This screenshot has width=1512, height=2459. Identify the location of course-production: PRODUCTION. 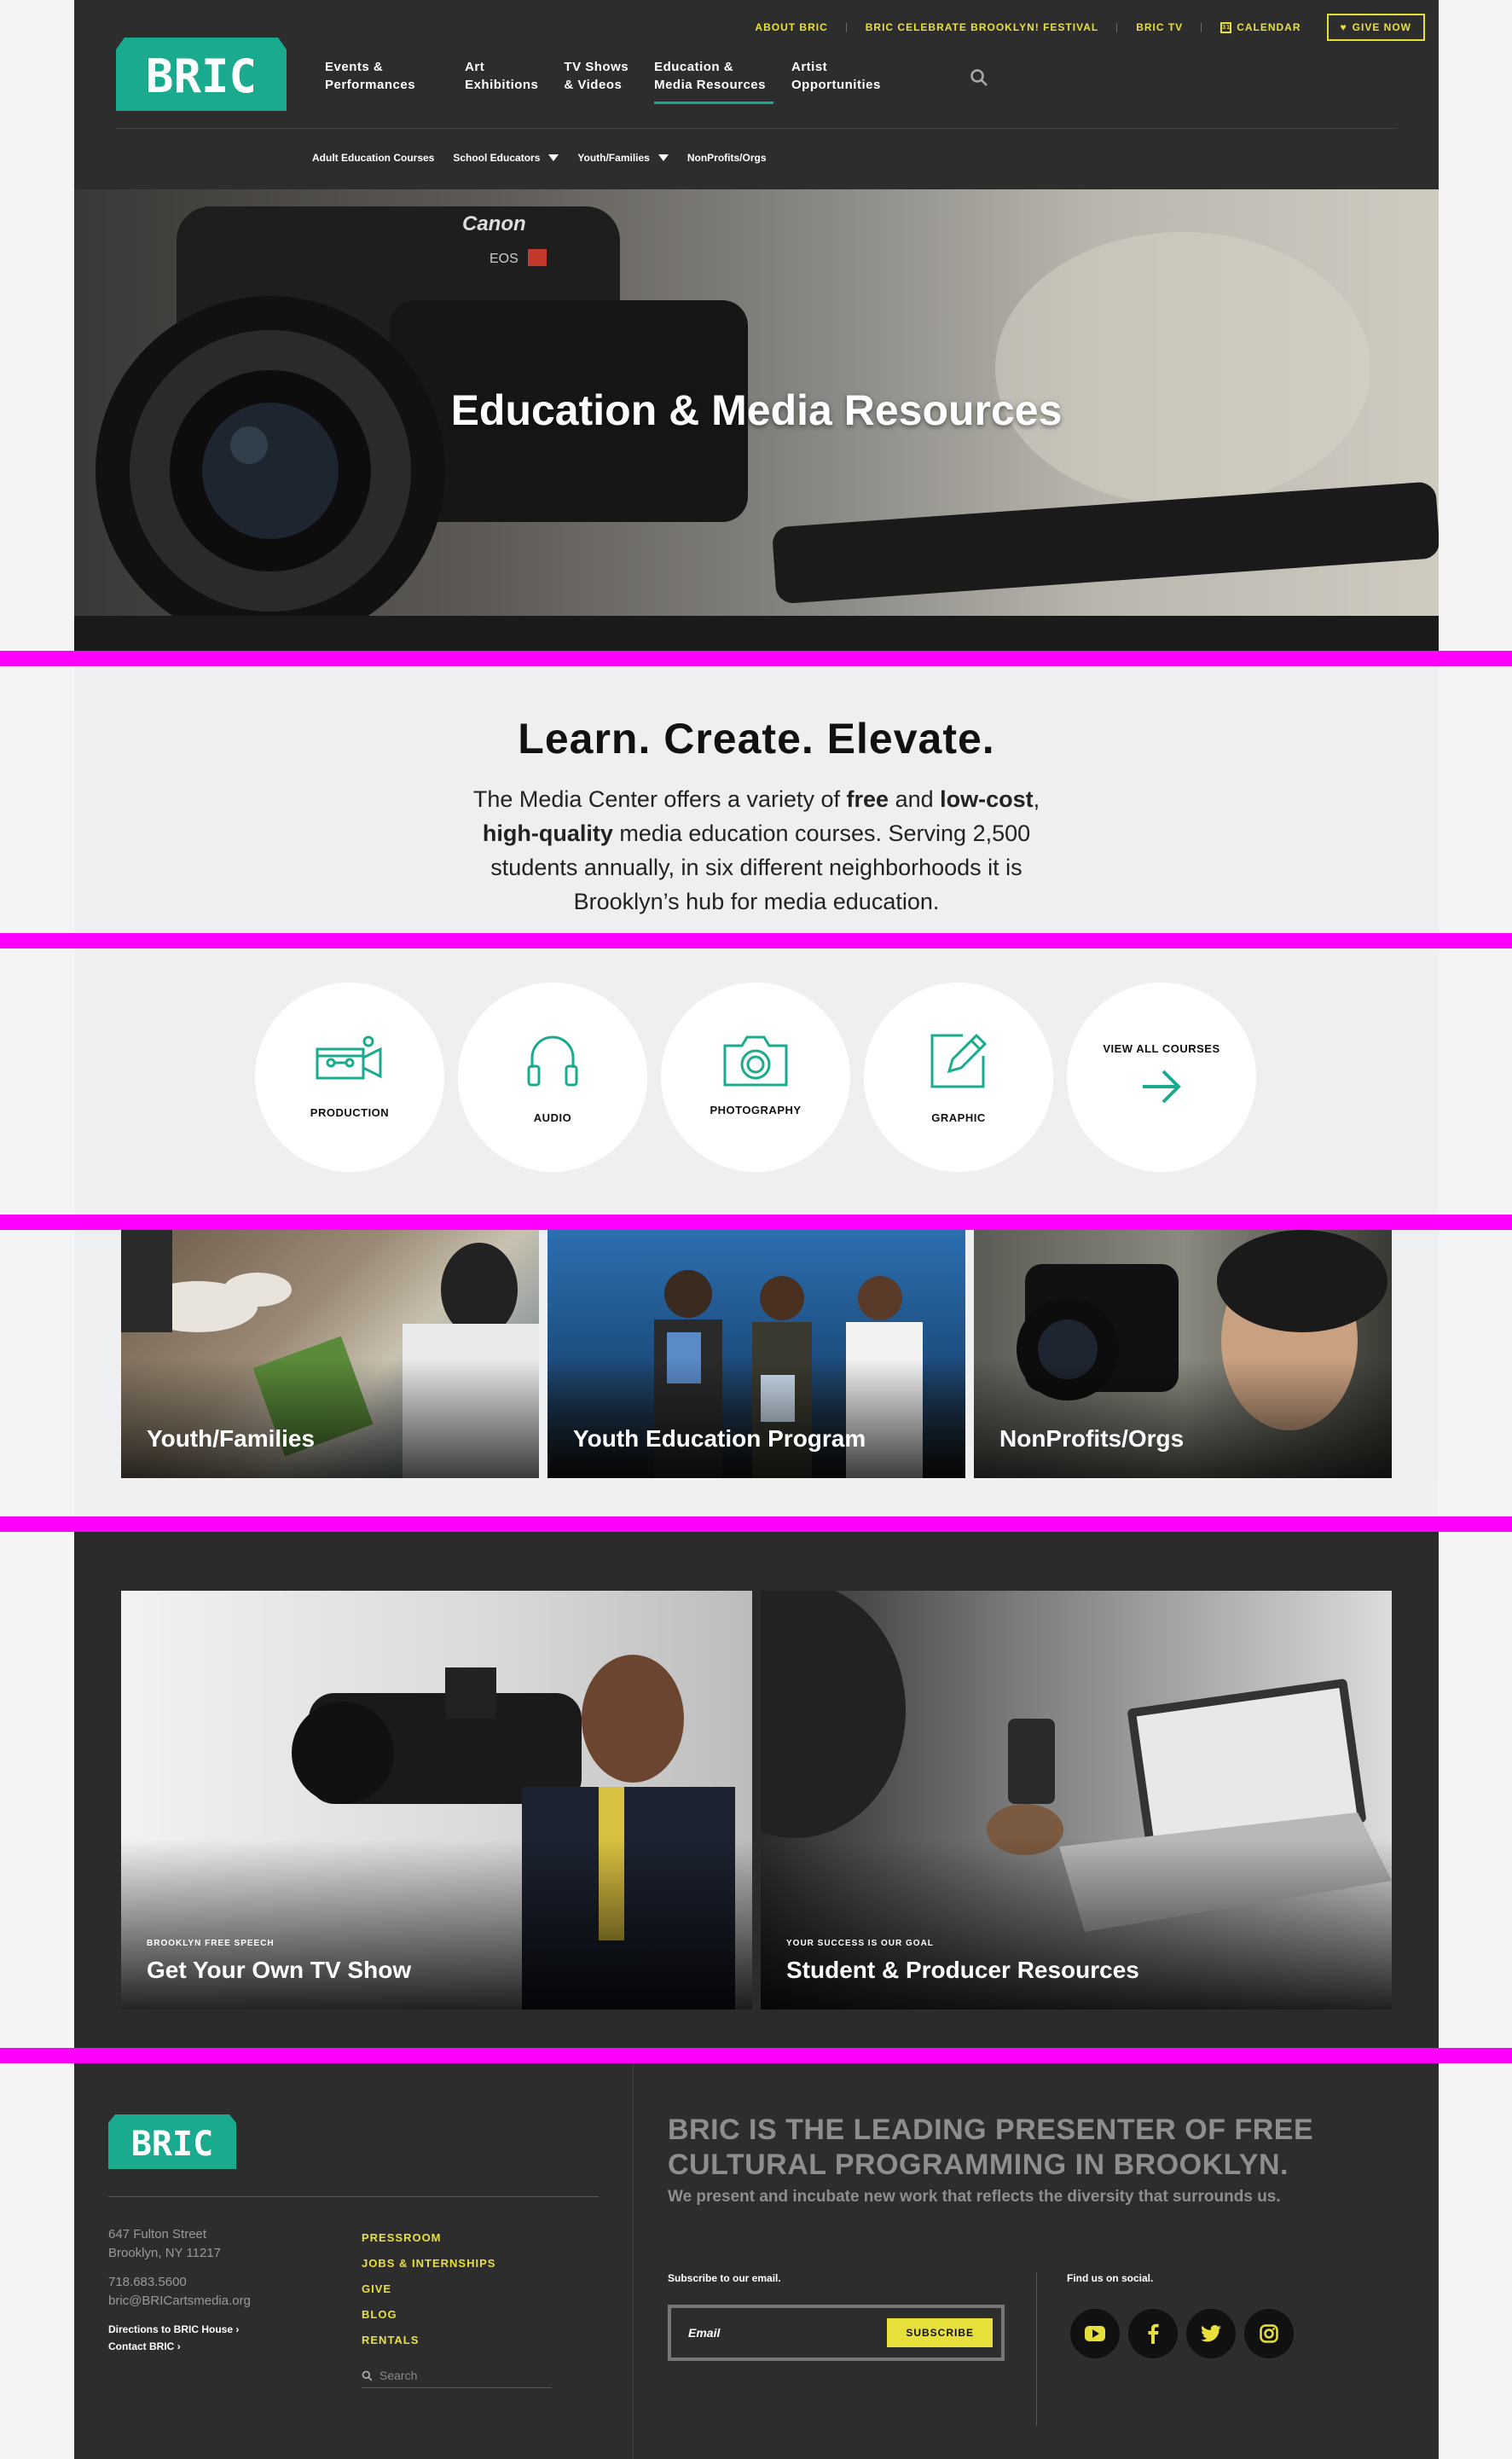
(349, 1078).